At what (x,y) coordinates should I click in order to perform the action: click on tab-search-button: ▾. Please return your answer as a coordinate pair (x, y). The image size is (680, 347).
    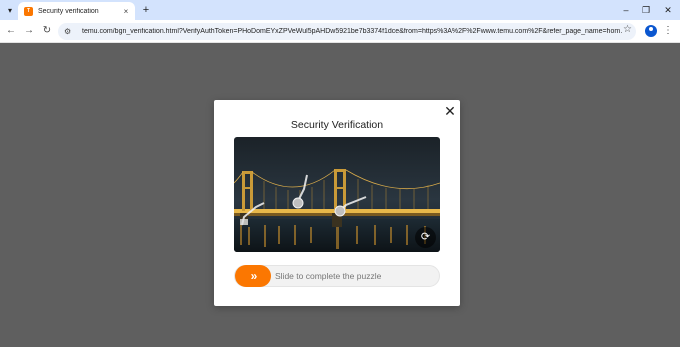
    Looking at the image, I should click on (10, 10).